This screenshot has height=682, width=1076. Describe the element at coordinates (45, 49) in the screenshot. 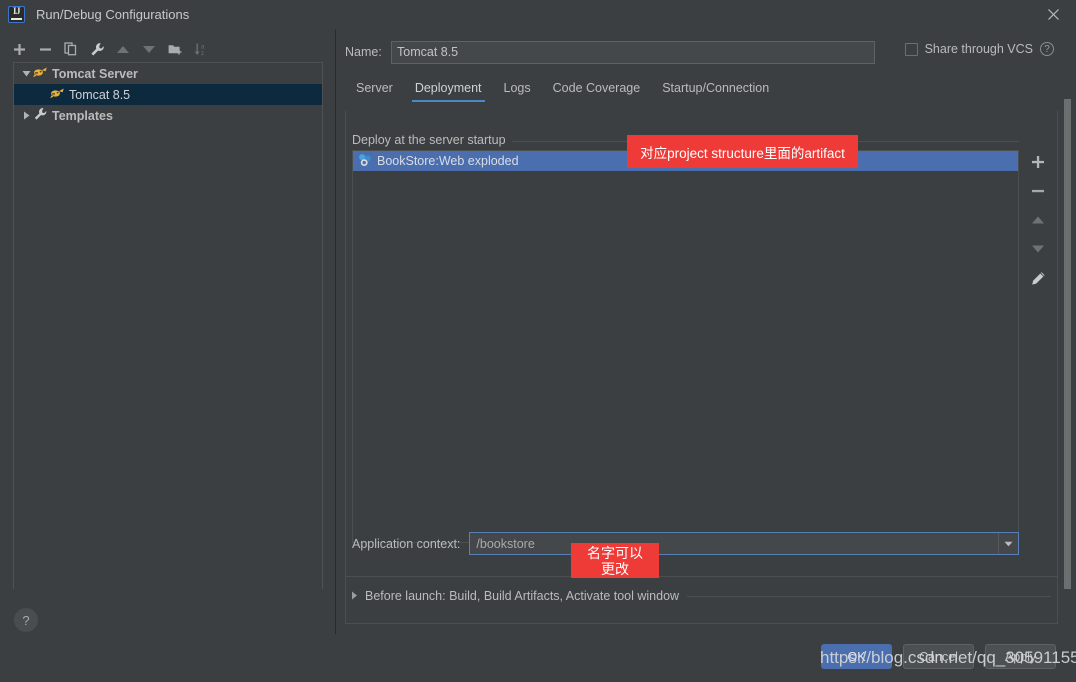

I see `remove-configuration-button` at that location.